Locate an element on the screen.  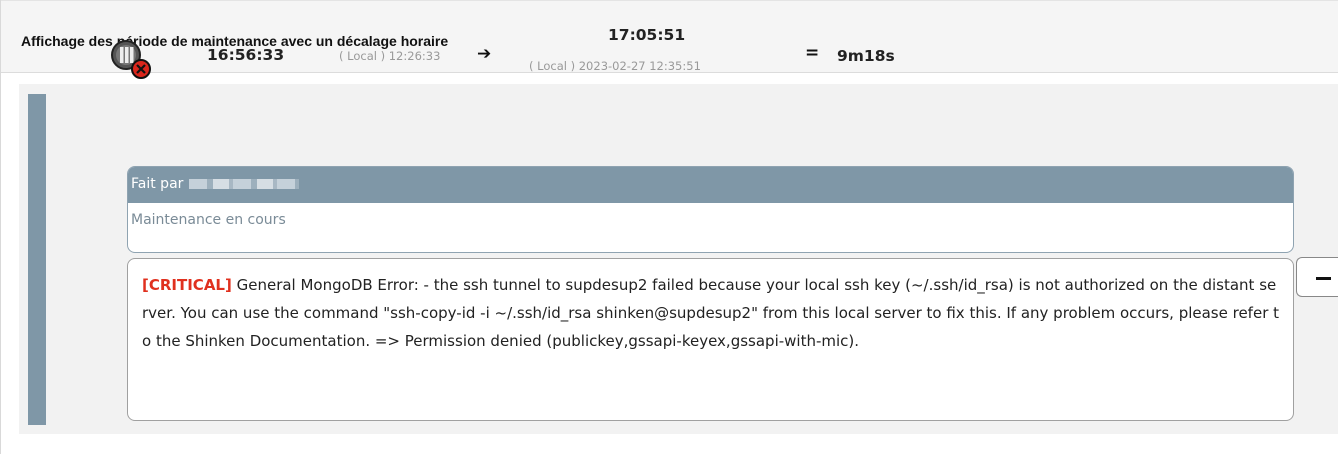
end-time: 17:05:51 is located at coordinates (647, 35).